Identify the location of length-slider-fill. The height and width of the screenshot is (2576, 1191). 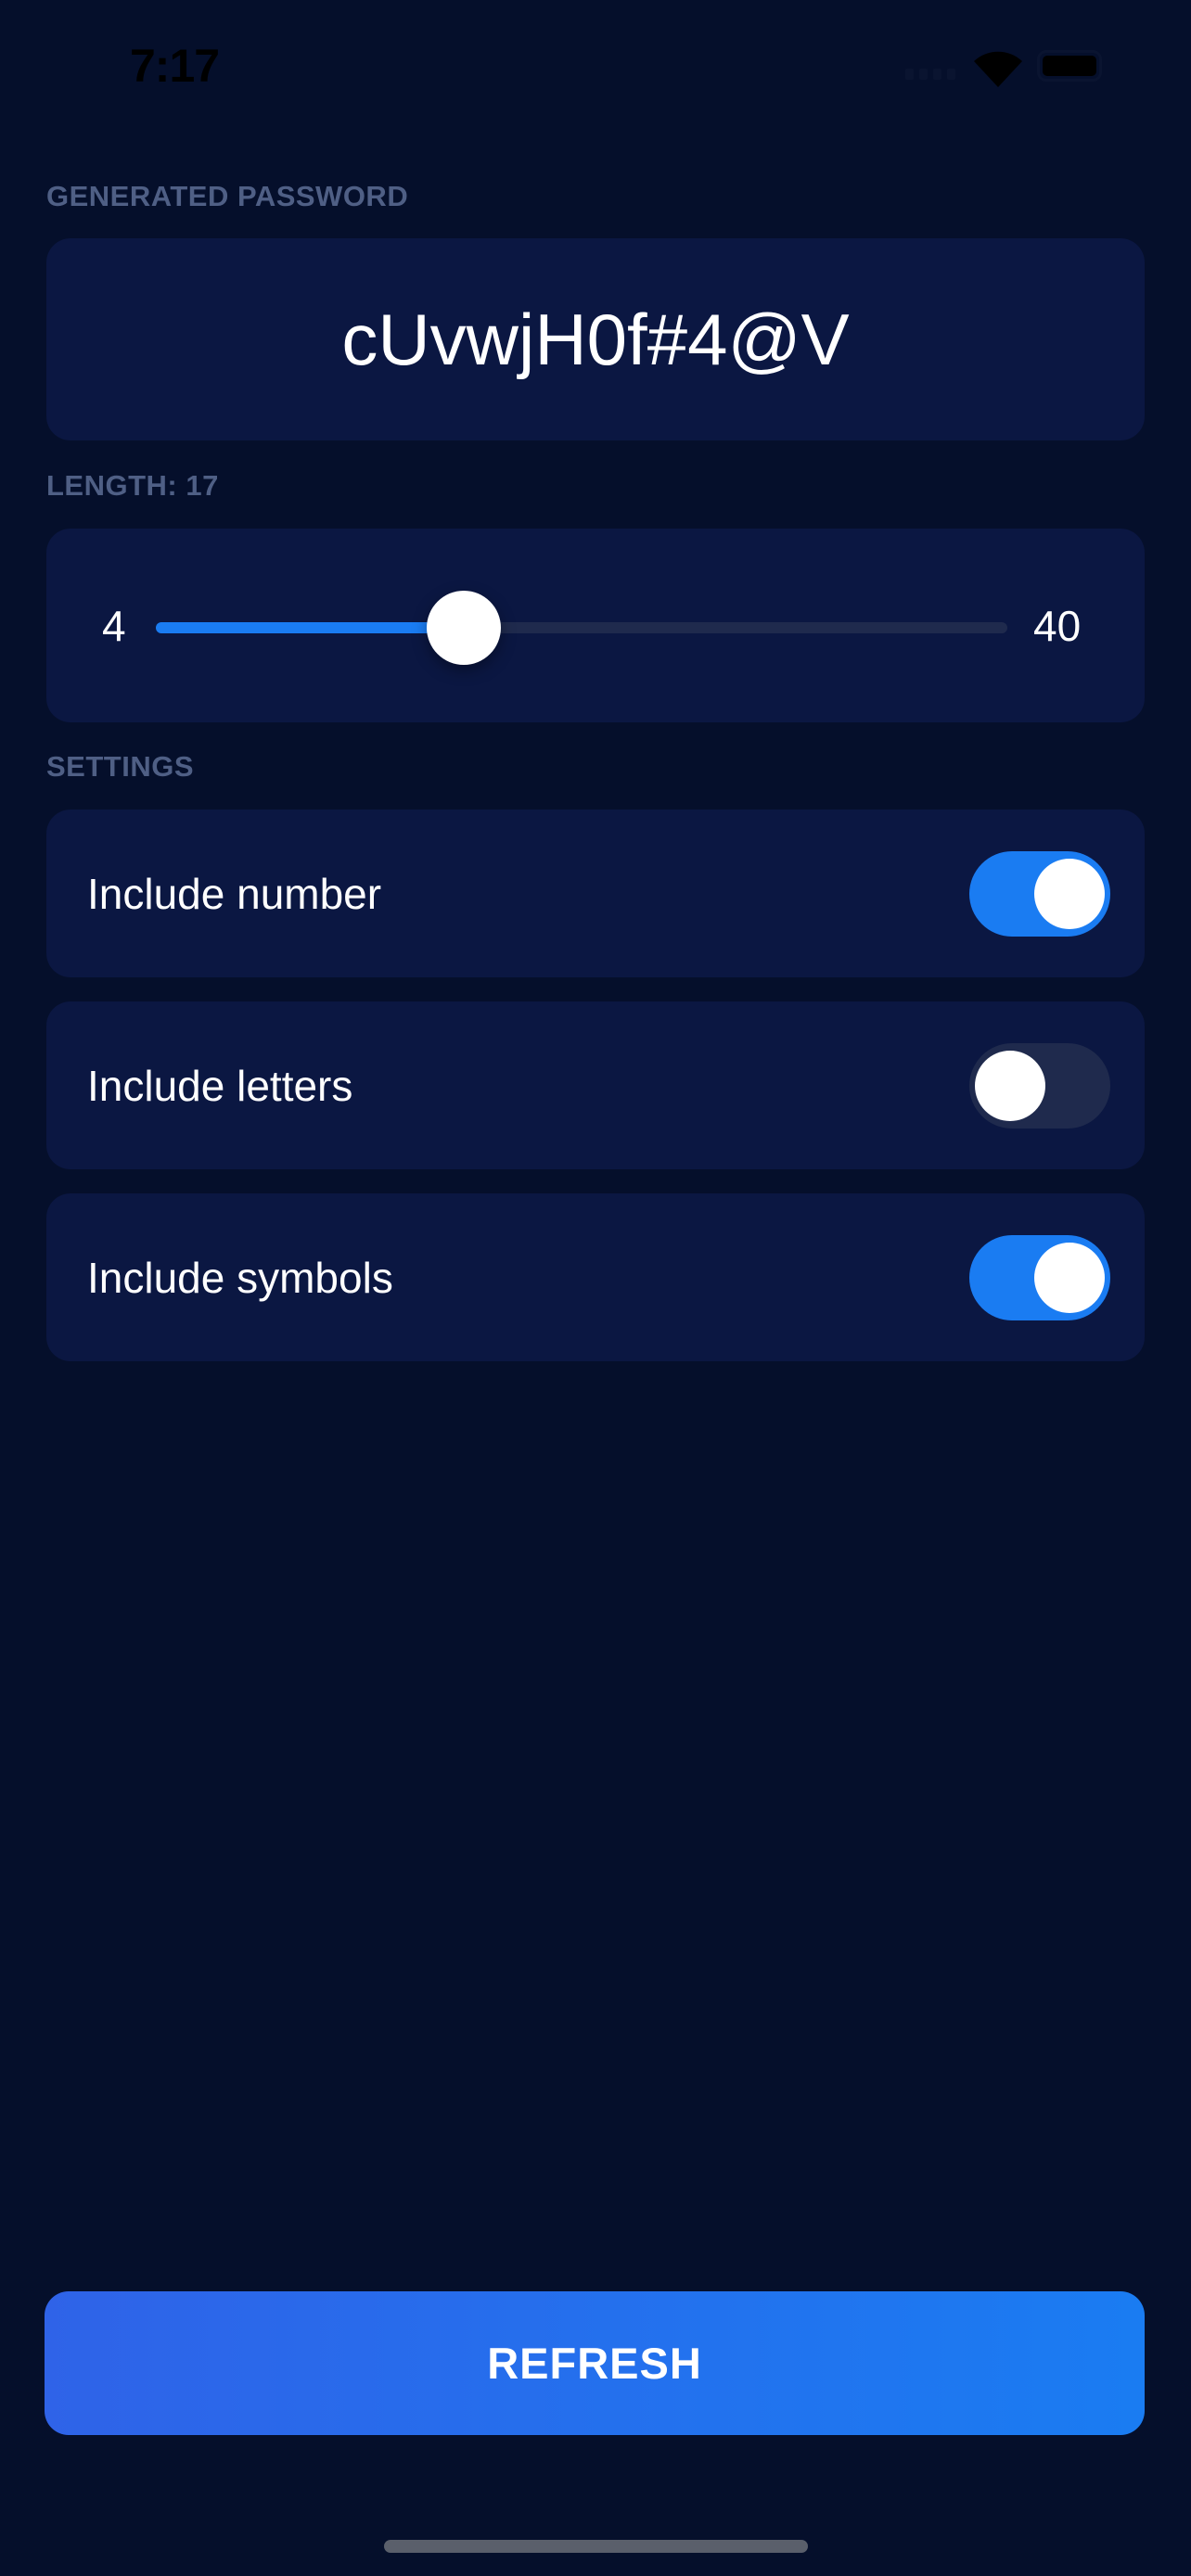
(310, 628).